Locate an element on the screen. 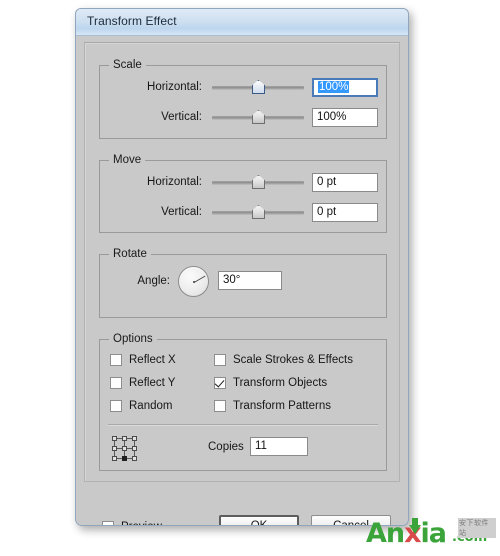 The height and width of the screenshot is (556, 500). rotate-angle-label-wrap: Angle: is located at coordinates (138, 282).